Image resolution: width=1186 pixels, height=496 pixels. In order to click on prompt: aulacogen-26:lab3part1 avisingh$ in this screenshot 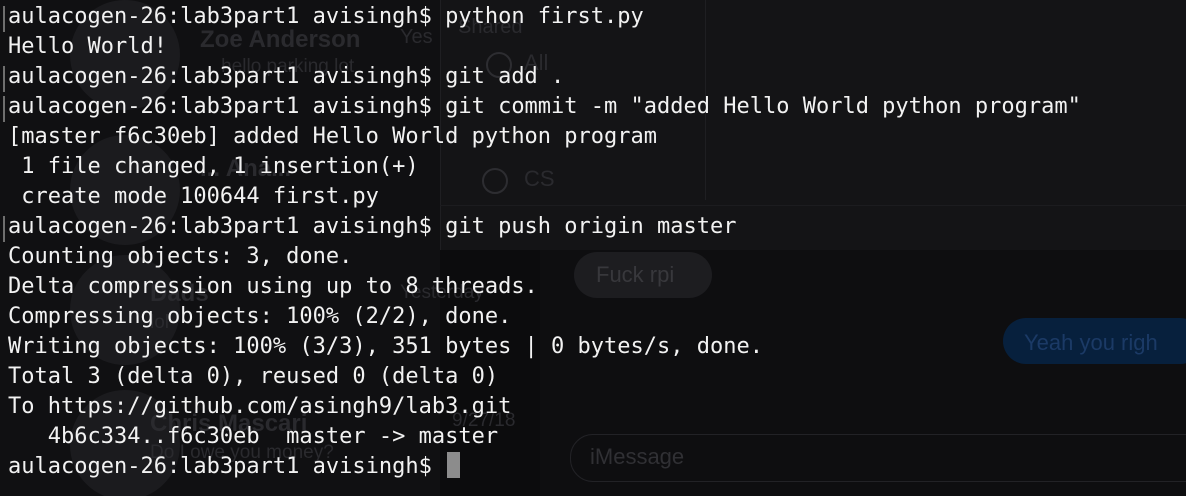, I will do `click(227, 466)`.